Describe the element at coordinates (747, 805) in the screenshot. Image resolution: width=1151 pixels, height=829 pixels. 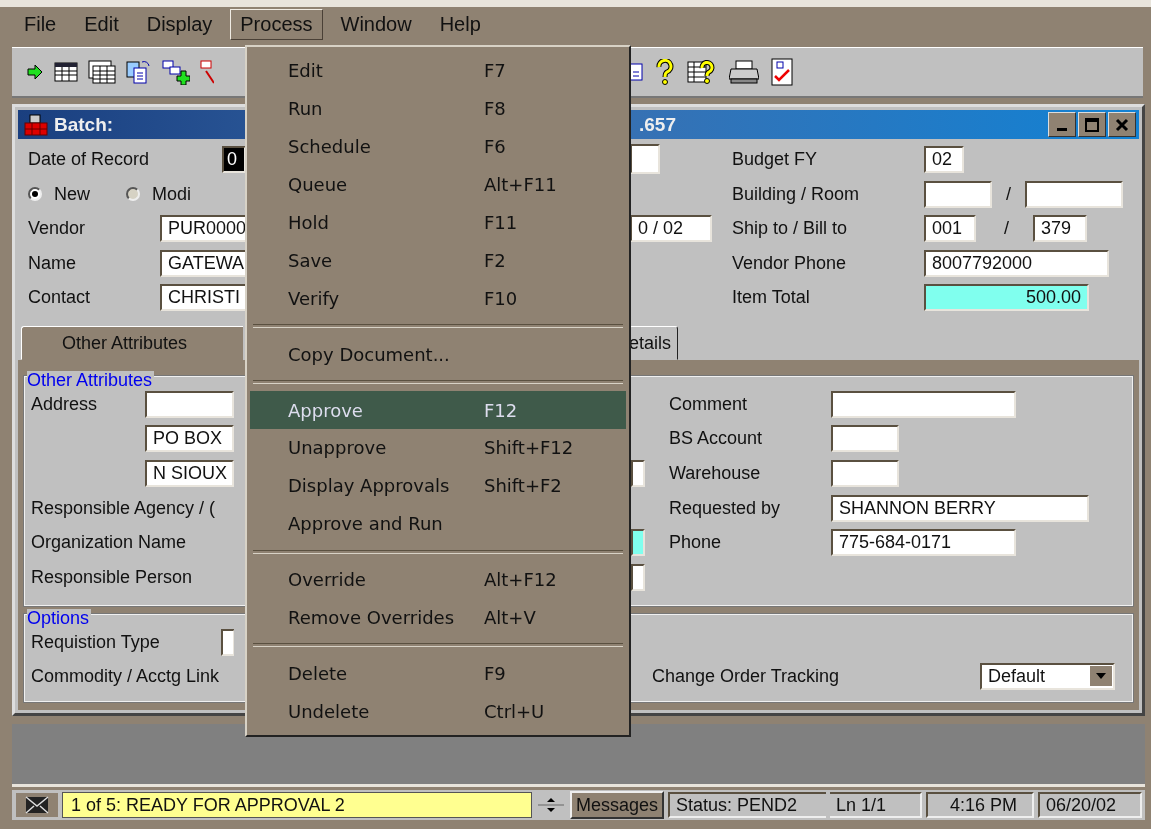
I see `status-text: Status: PEND2` at that location.